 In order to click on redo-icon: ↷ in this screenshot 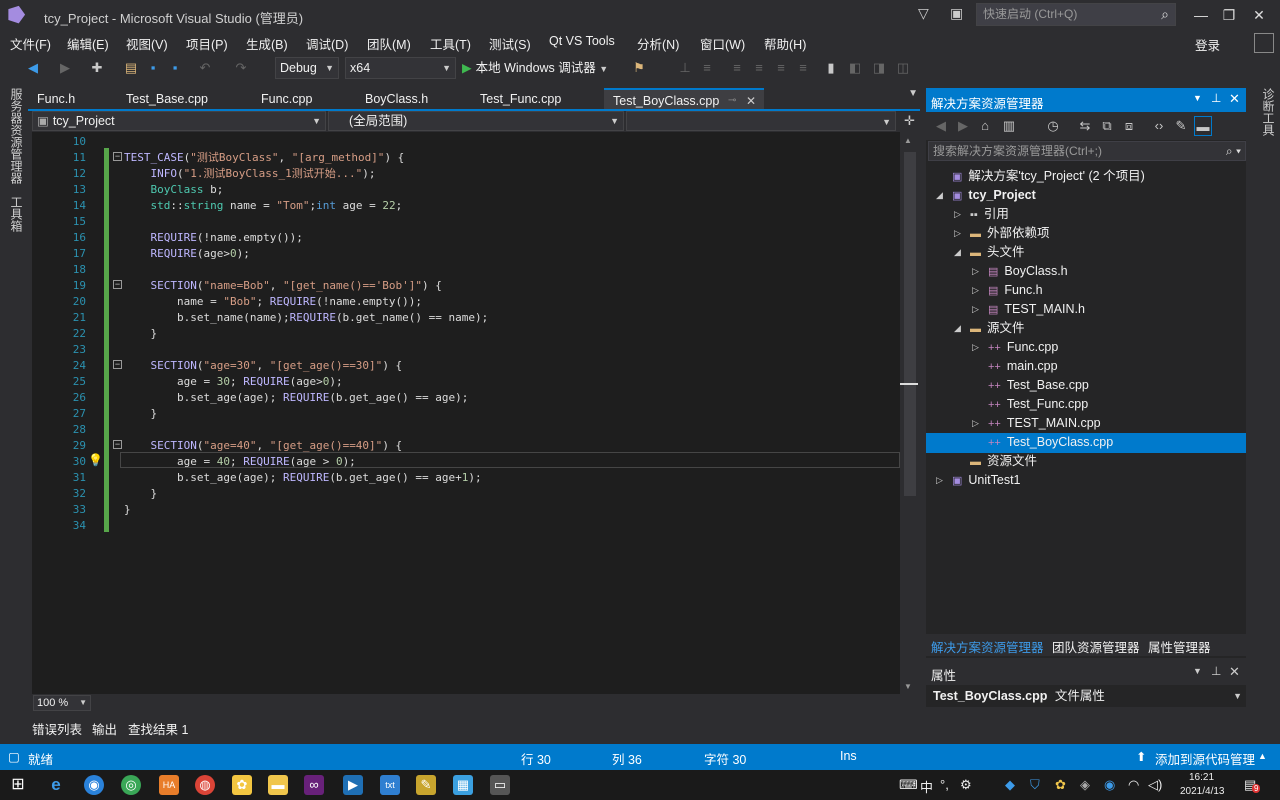, I will do `click(241, 68)`.